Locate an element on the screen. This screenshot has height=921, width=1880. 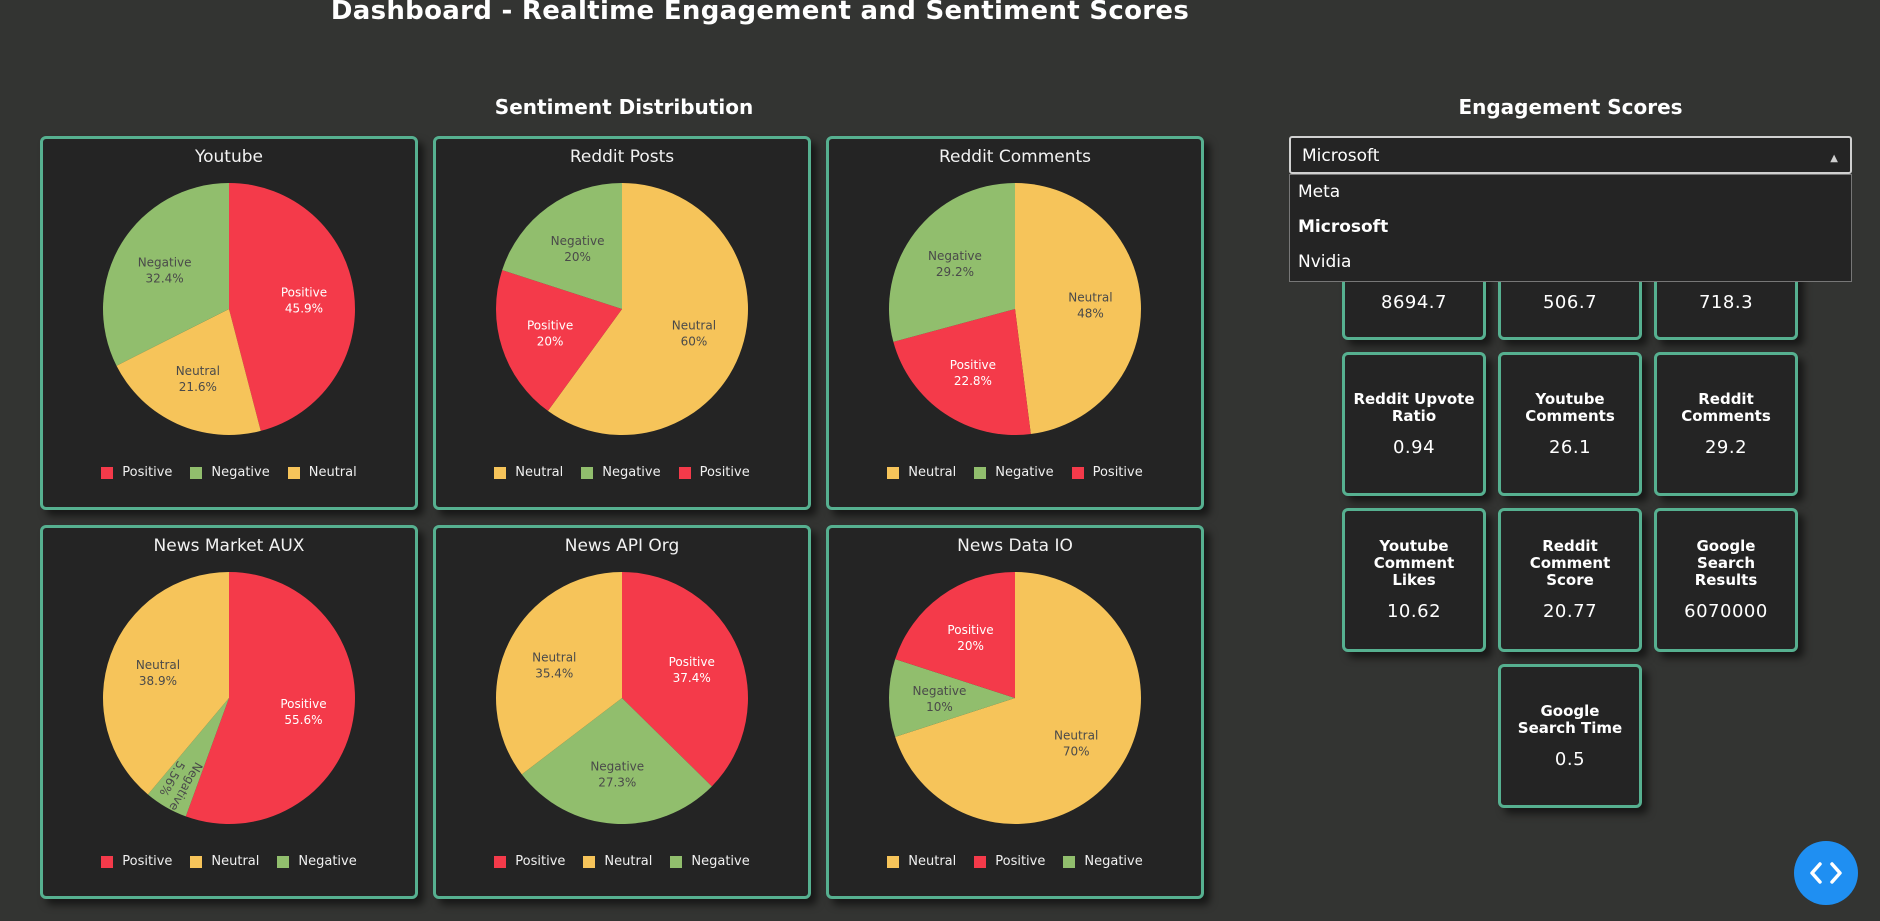
metric-value: 0.5 is located at coordinates (1570, 759).